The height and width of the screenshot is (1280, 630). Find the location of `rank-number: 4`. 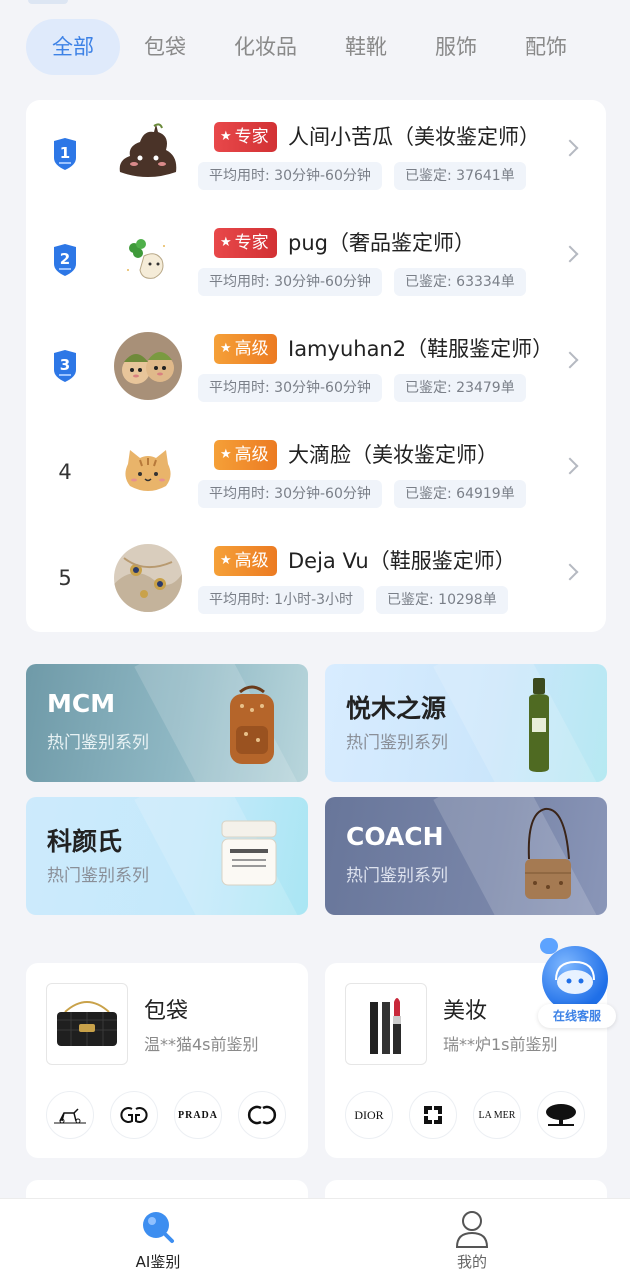

rank-number: 4 is located at coordinates (65, 472).